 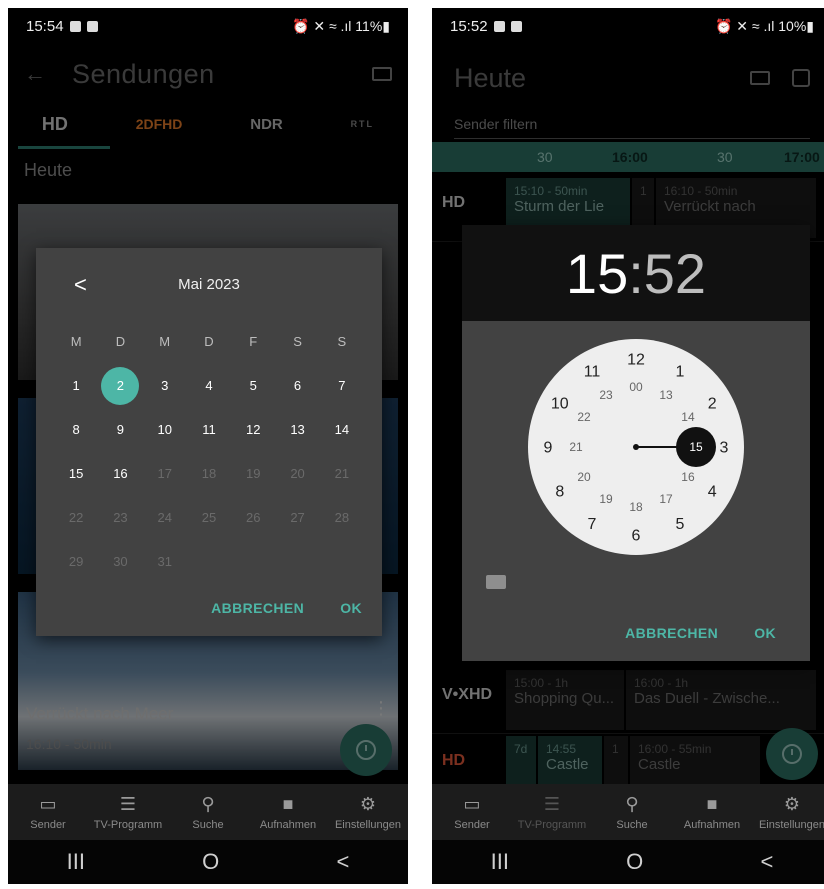 I want to click on calendar-day: 6, so click(x=297, y=386).